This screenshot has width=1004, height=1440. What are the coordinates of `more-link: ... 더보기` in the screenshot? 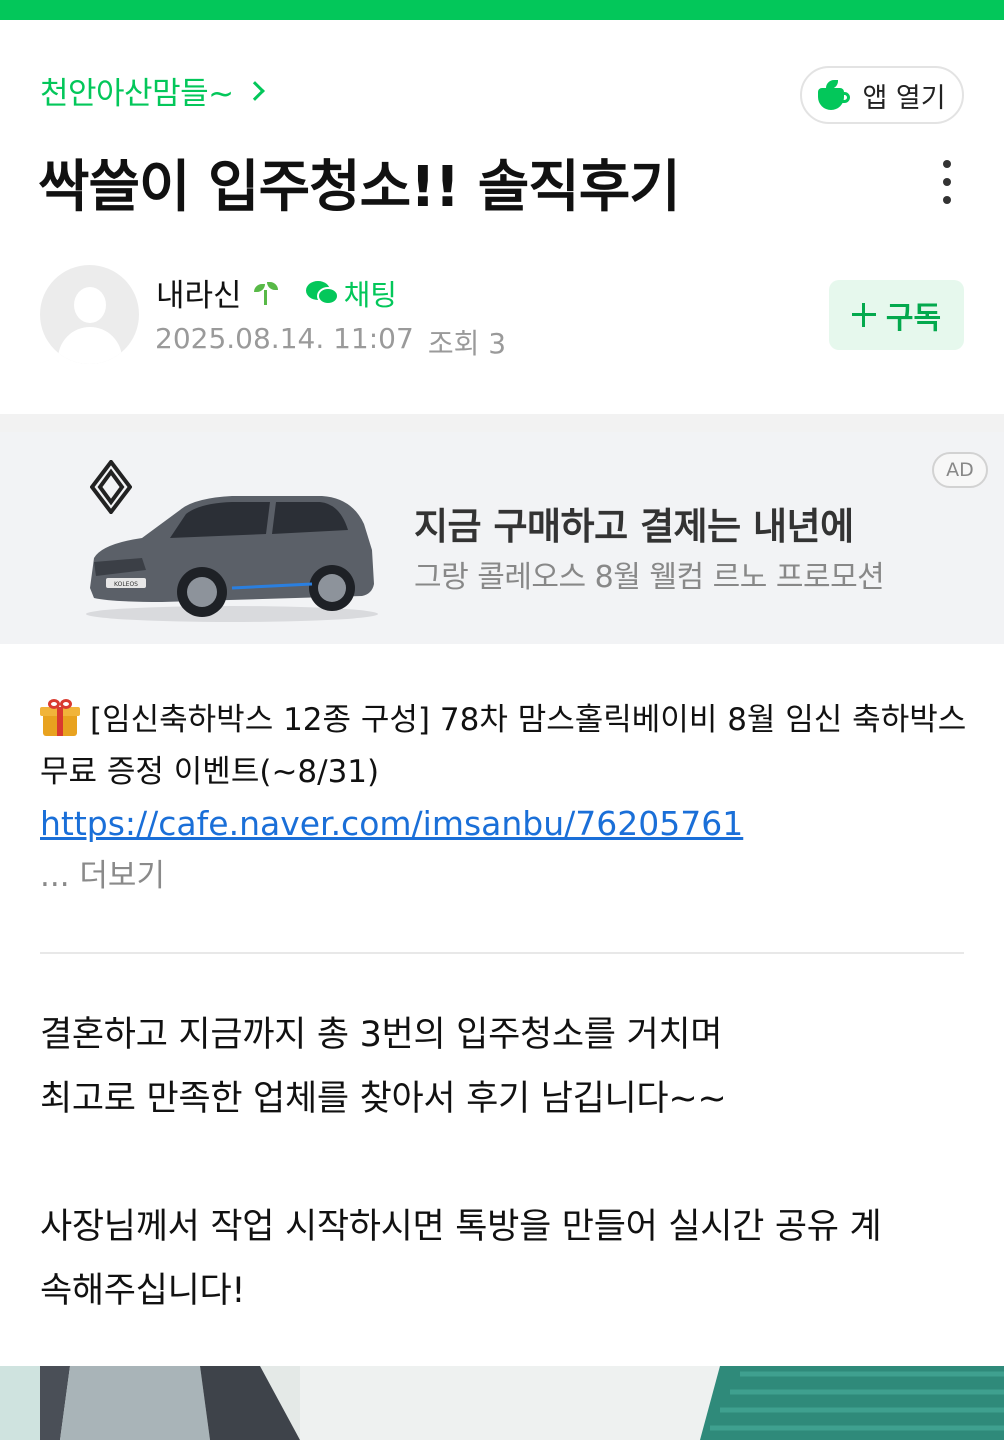 It's located at (505, 876).